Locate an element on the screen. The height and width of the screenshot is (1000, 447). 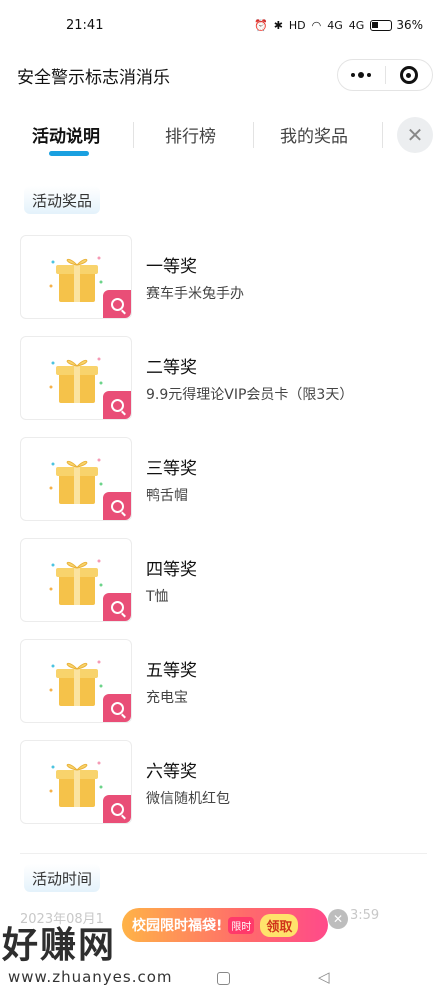
prize-text: 五等奖 充电宝 is located at coordinates (171, 681).